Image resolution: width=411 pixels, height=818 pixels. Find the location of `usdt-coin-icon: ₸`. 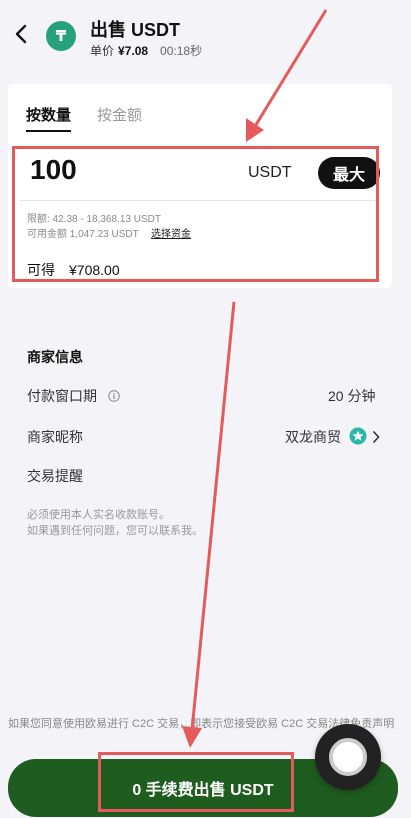

usdt-coin-icon: ₸ is located at coordinates (61, 36).